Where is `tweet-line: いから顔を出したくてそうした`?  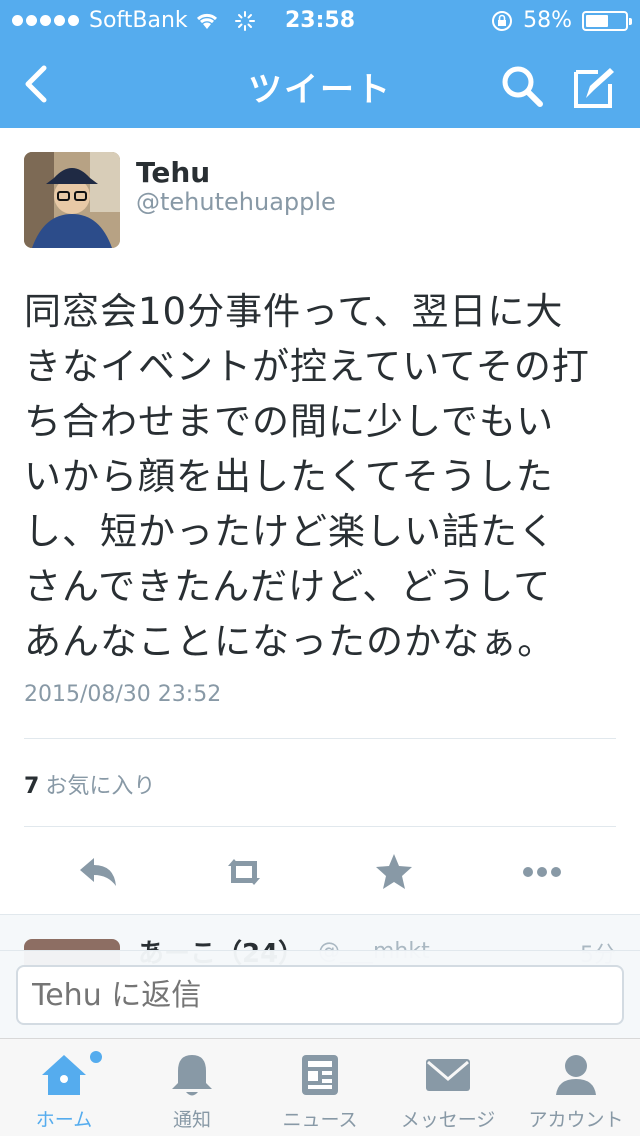 tweet-line: いから顔を出したくてそうした is located at coordinates (289, 476).